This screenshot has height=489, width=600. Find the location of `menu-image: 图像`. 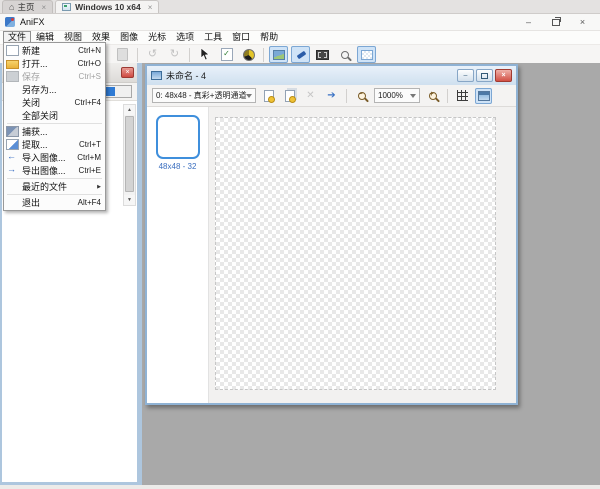

menu-image: 图像 is located at coordinates (129, 37).